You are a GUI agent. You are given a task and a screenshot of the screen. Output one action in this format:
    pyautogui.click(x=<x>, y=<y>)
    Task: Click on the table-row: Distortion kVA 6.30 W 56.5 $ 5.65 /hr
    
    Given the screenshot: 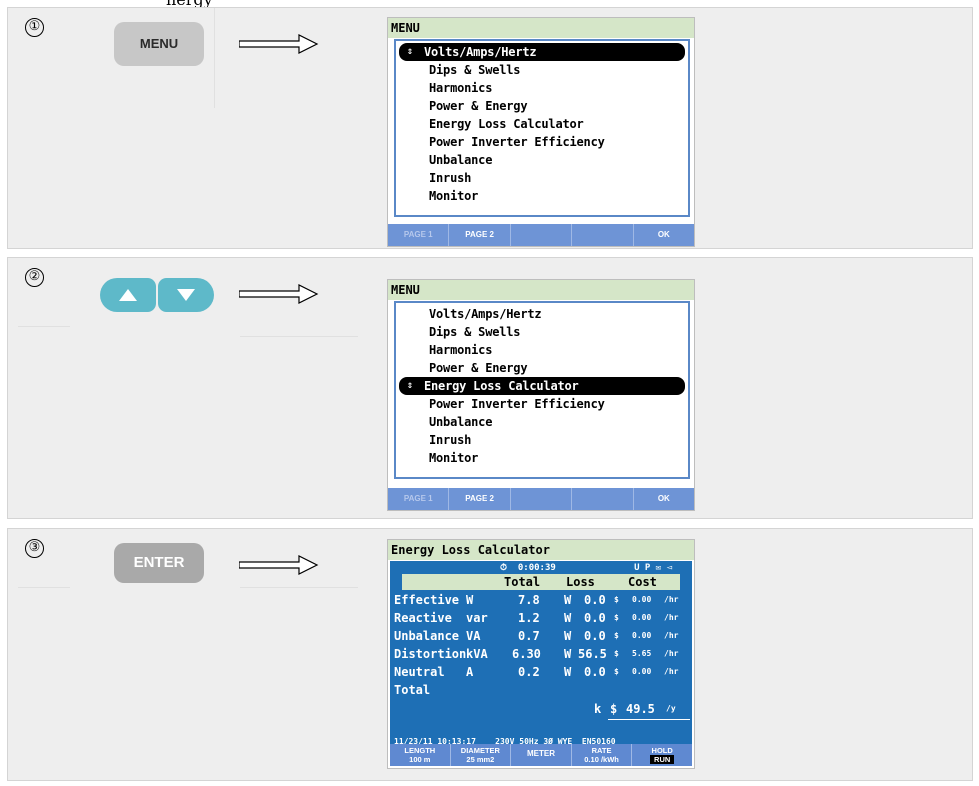 What is the action you would take?
    pyautogui.click(x=541, y=654)
    